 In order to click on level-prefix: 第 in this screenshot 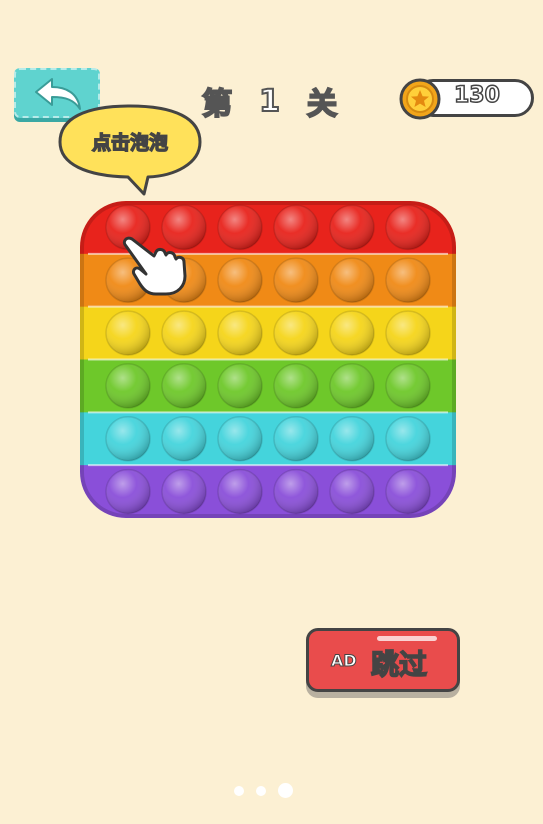, I will do `click(217, 104)`.